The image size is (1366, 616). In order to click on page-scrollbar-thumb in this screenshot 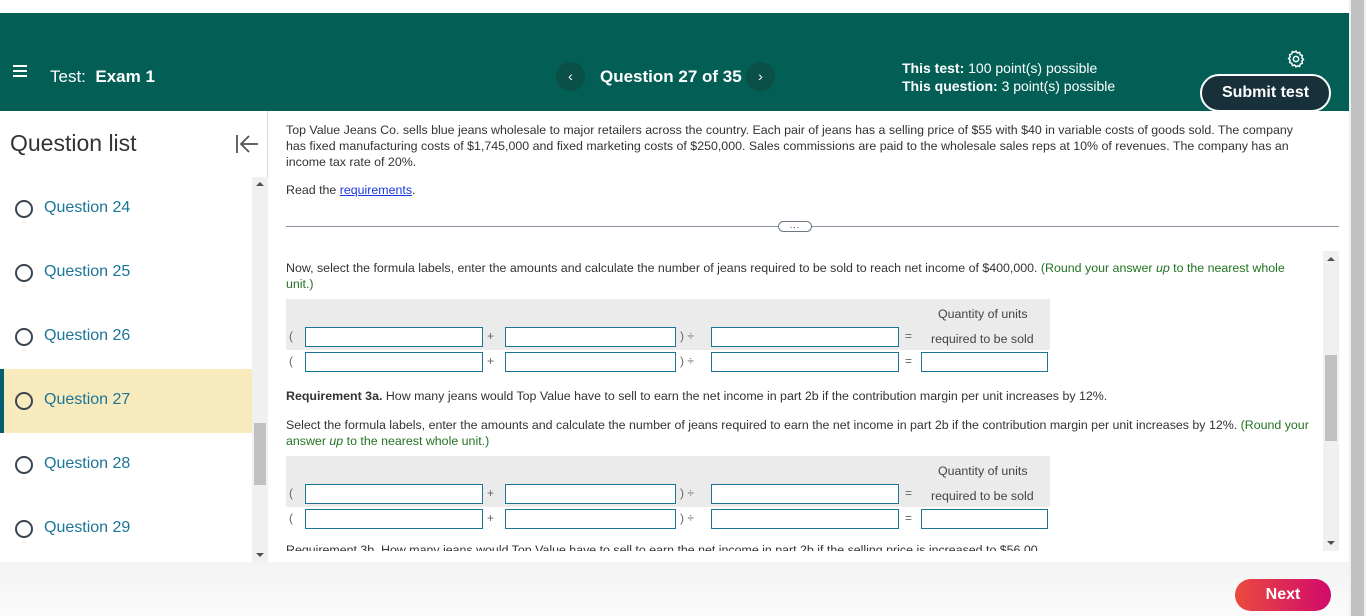, I will do `click(1357, 308)`.